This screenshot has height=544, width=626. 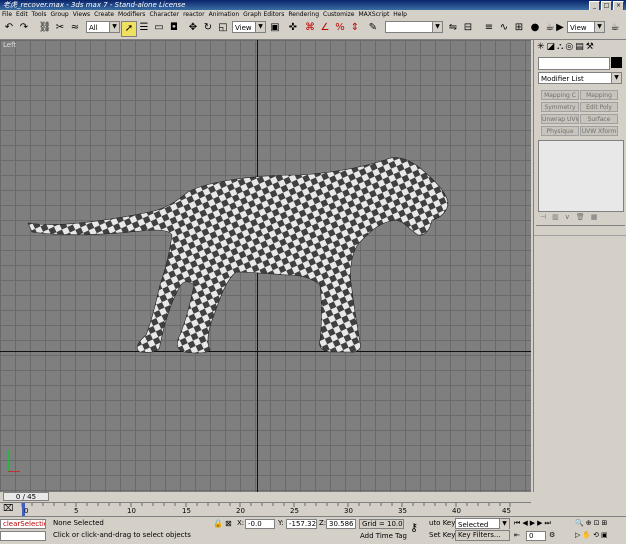 What do you see at coordinates (24, 28) in the screenshot?
I see `redo-icon: ↷` at bounding box center [24, 28].